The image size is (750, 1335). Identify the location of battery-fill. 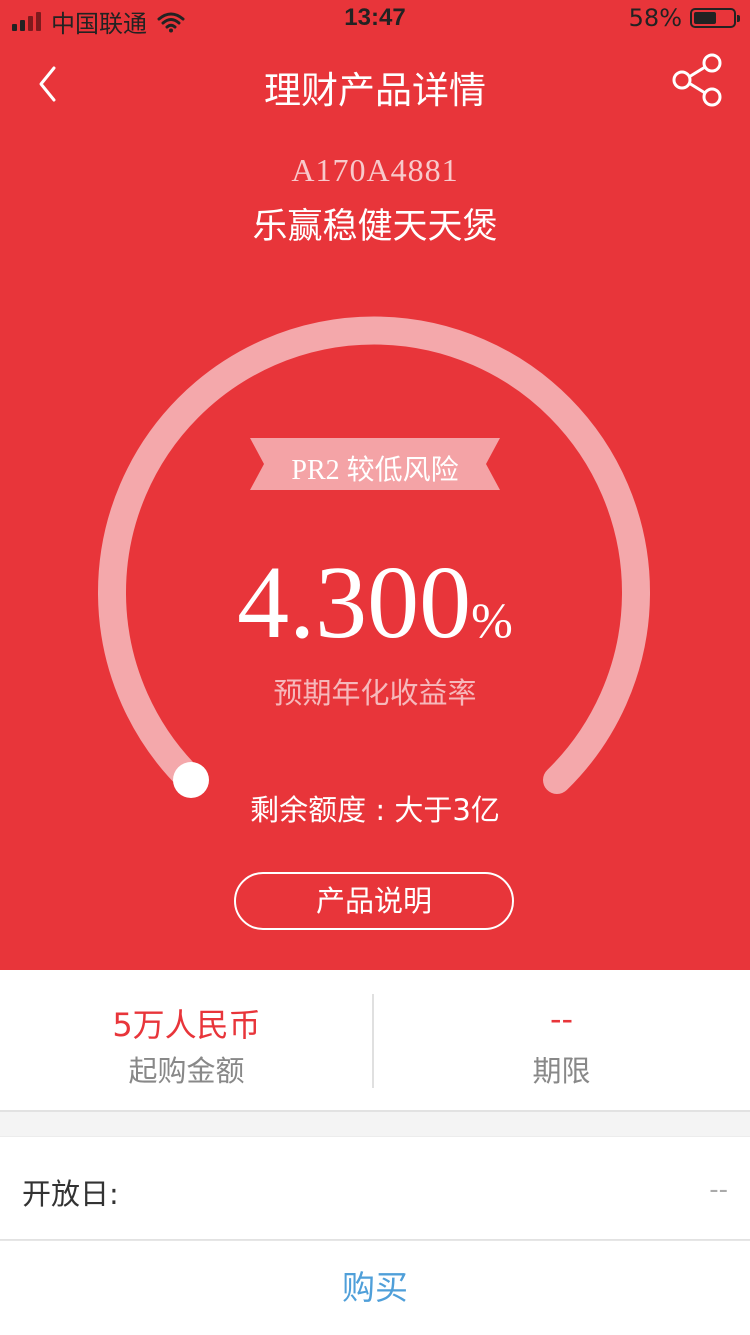
(705, 18).